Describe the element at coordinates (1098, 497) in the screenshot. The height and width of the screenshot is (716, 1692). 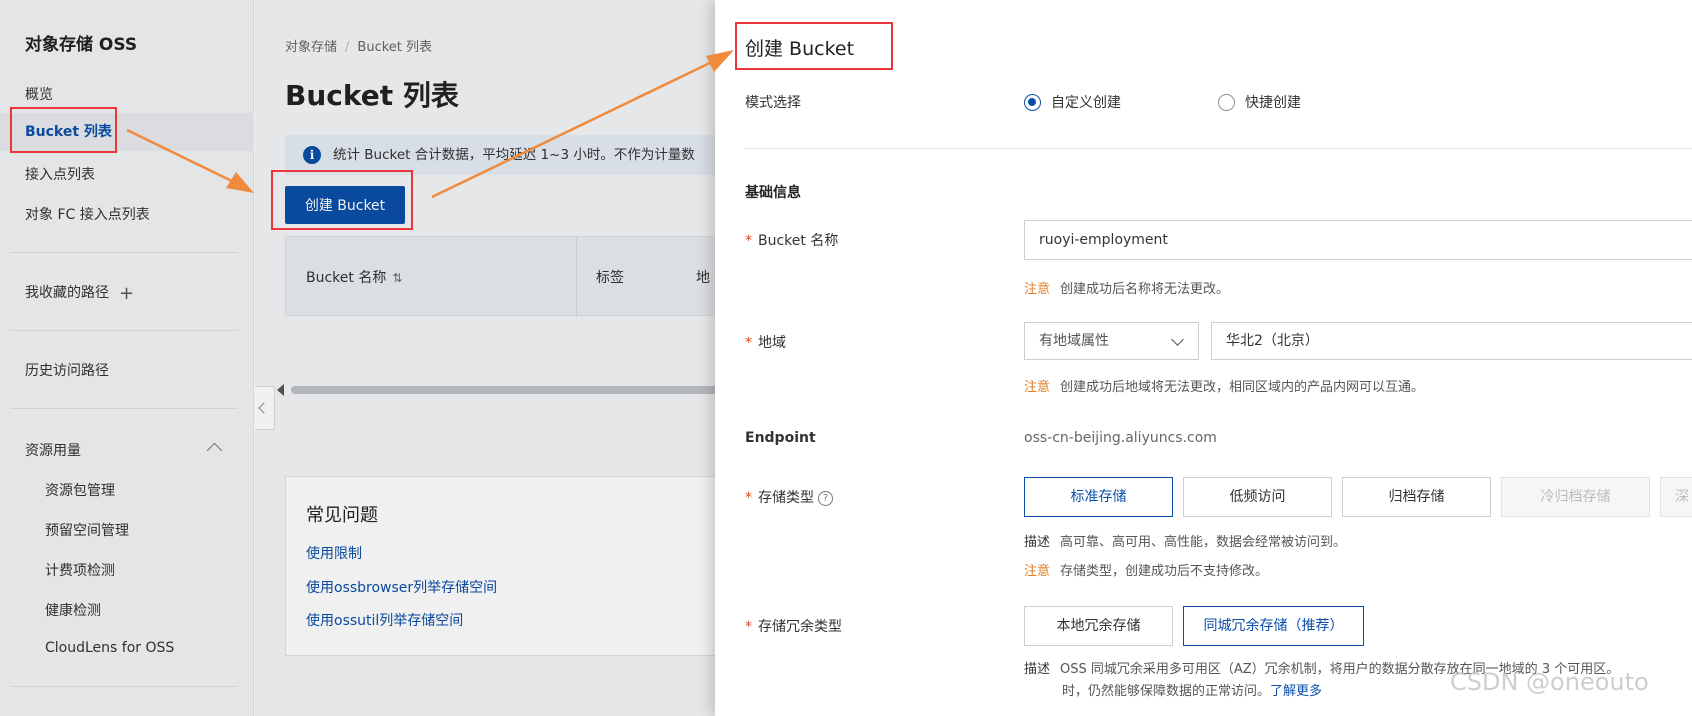
I see `storage-standard-button: 标准存储` at that location.